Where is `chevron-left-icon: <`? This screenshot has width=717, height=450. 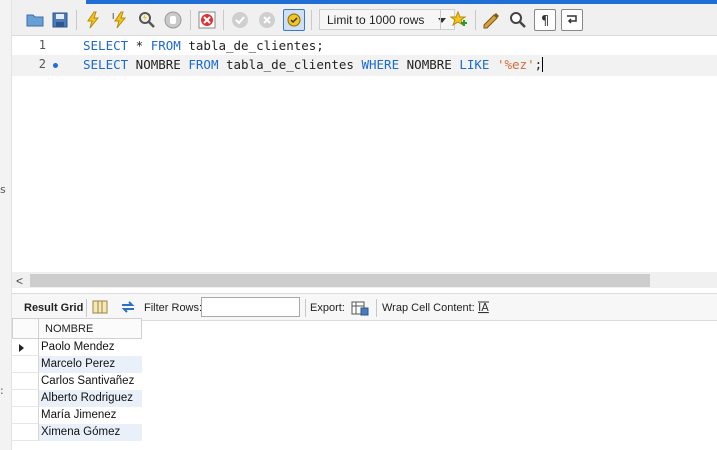 chevron-left-icon: < is located at coordinates (19, 281).